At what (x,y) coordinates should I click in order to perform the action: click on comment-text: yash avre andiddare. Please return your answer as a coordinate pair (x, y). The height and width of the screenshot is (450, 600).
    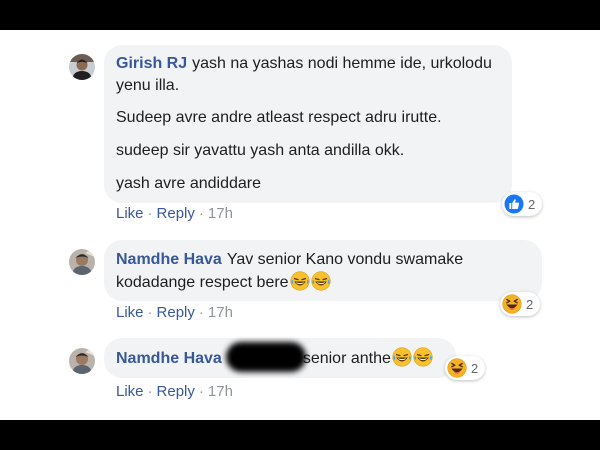
    Looking at the image, I should click on (188, 183).